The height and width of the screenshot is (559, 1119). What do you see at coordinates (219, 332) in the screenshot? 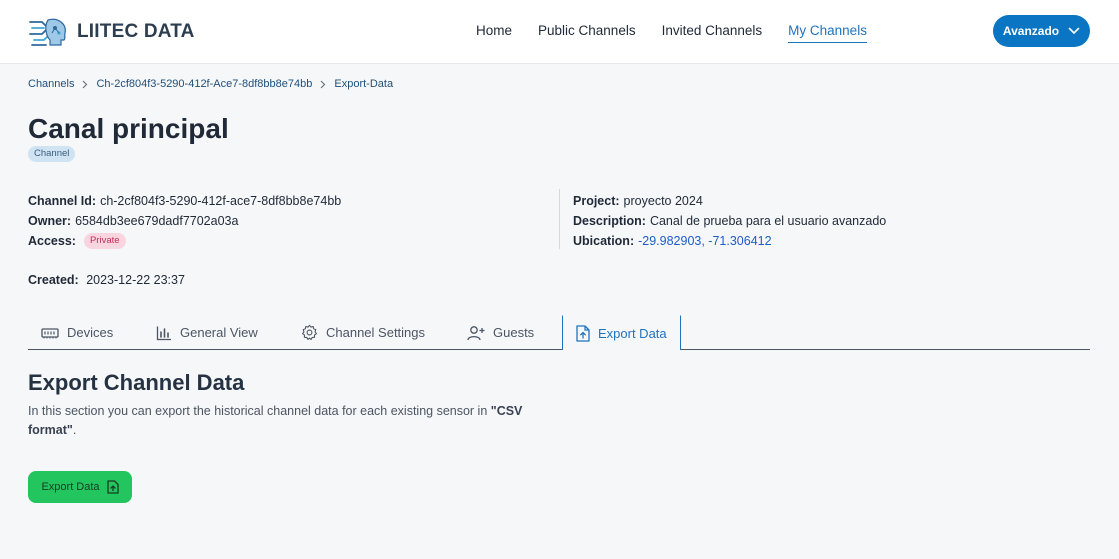
I see `tab-general-view-label: General View` at bounding box center [219, 332].